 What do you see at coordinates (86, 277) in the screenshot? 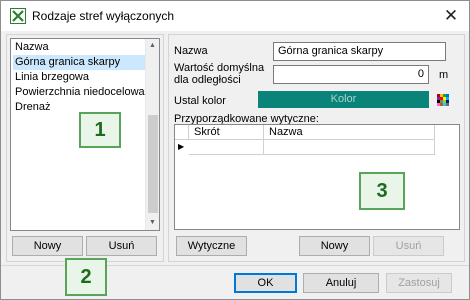
I see `badge-two: 2` at bounding box center [86, 277].